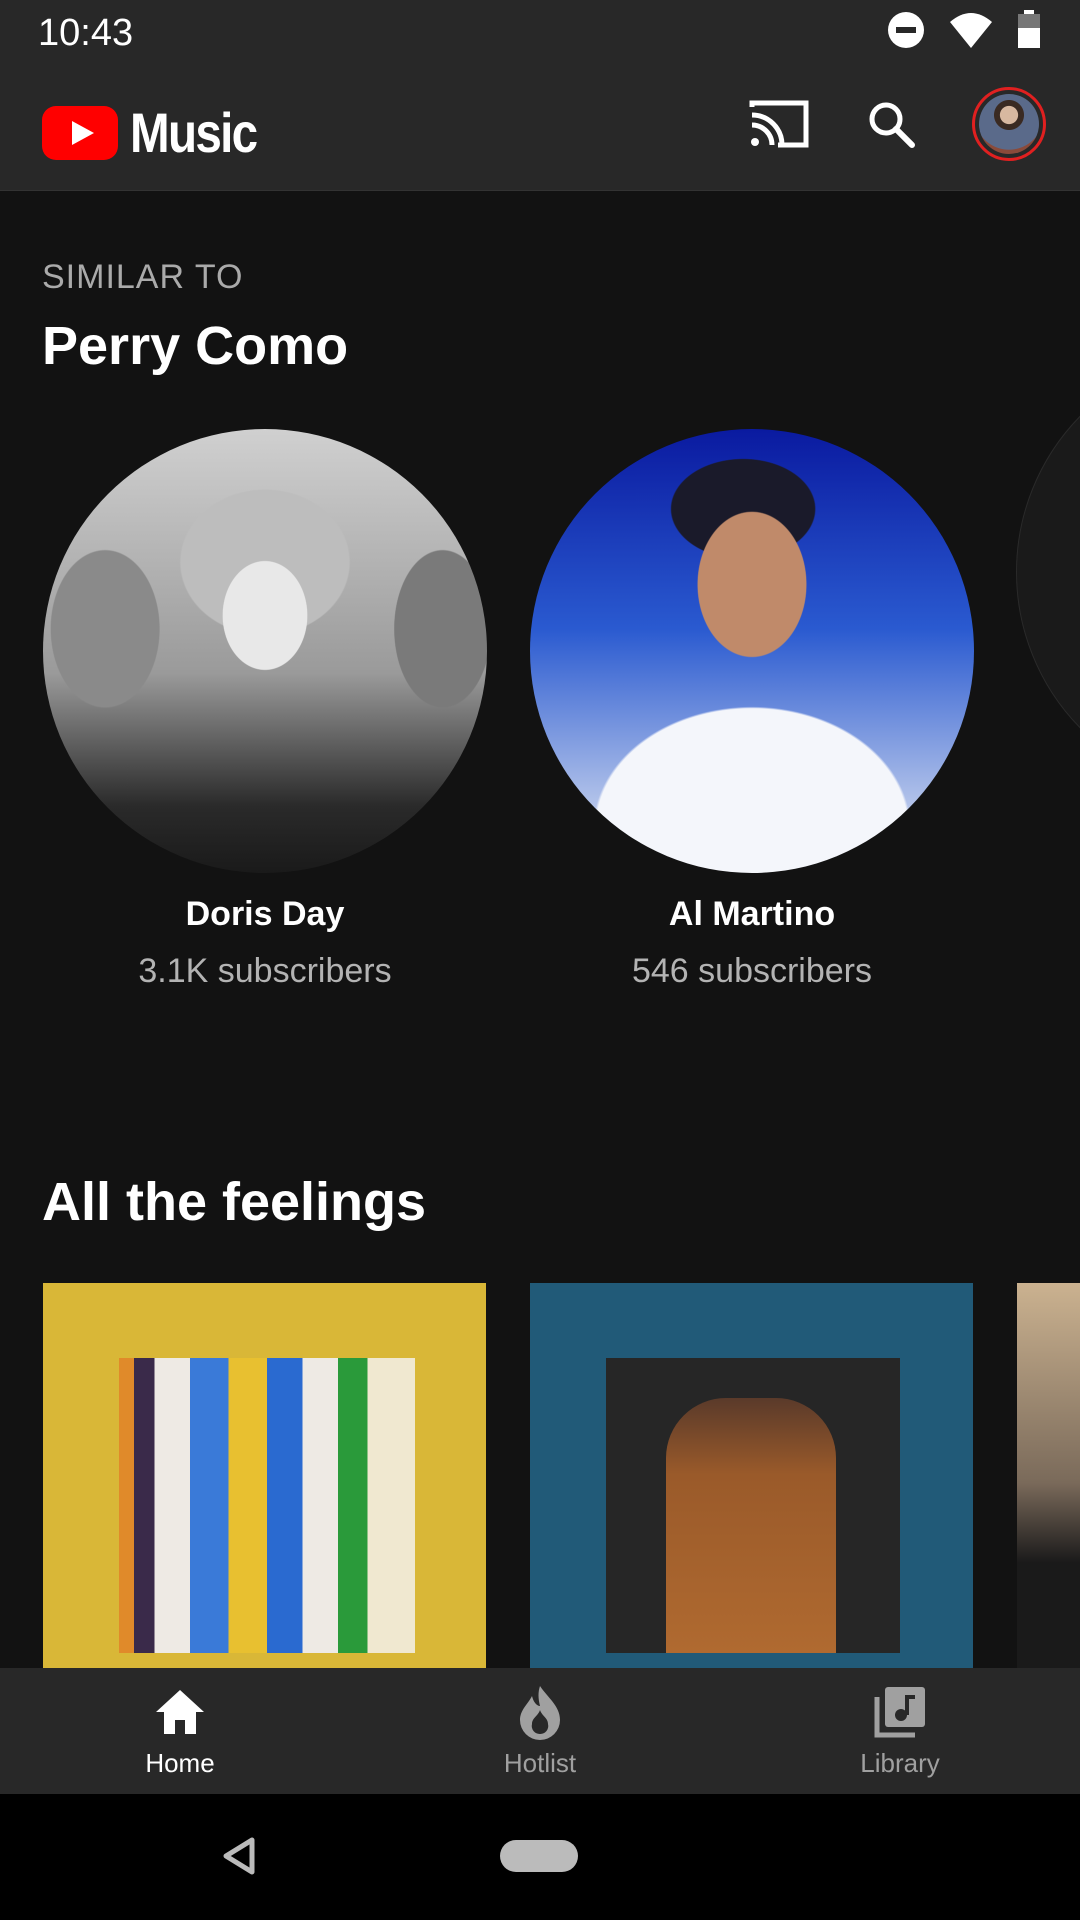  I want to click on playlist-tile-yellow-doors, so click(264, 1475).